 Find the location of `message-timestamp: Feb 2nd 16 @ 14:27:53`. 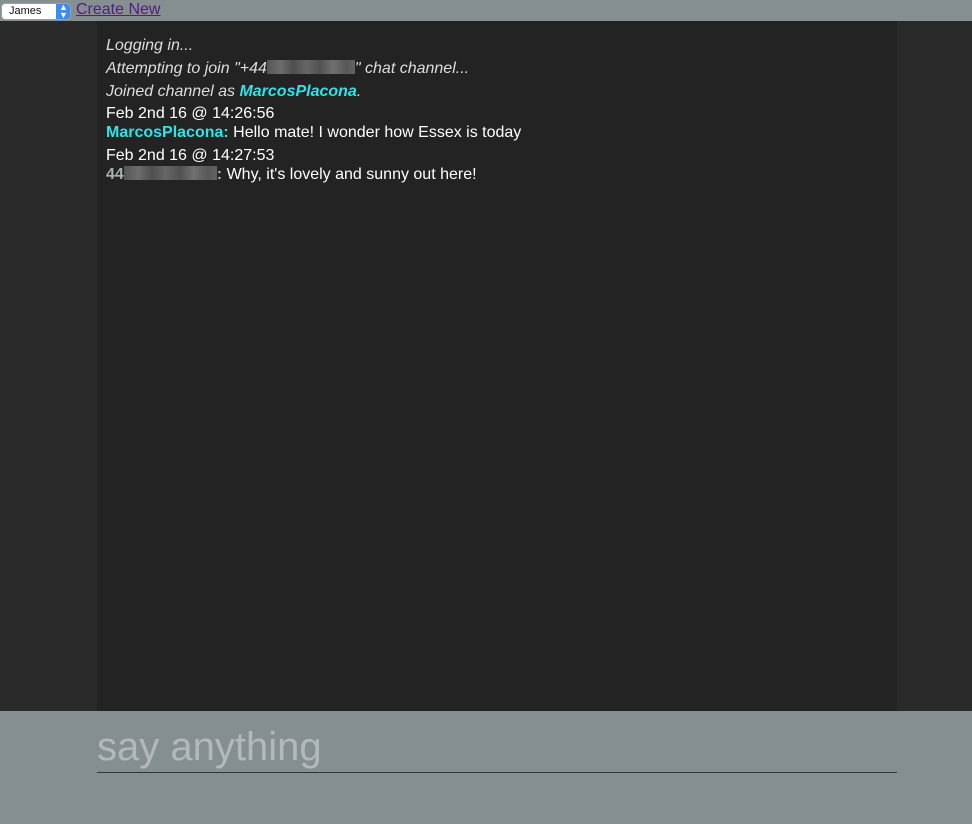

message-timestamp: Feb 2nd 16 @ 14:27:53 is located at coordinates (190, 155).